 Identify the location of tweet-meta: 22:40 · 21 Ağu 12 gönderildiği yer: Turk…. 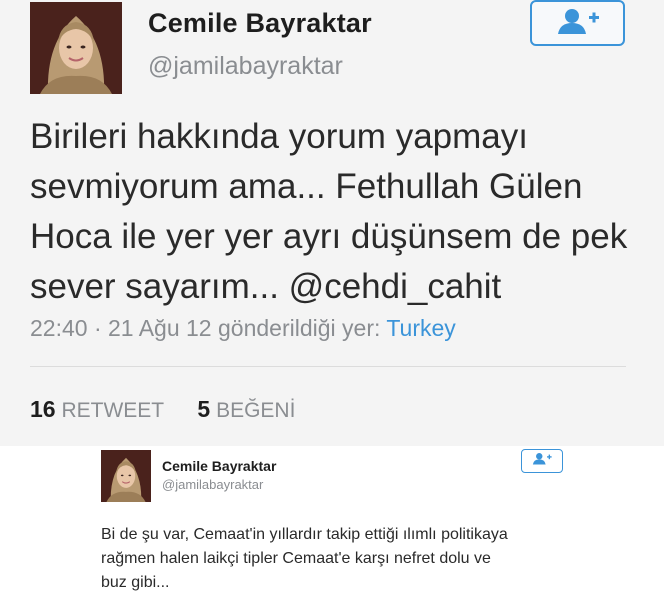
(243, 328).